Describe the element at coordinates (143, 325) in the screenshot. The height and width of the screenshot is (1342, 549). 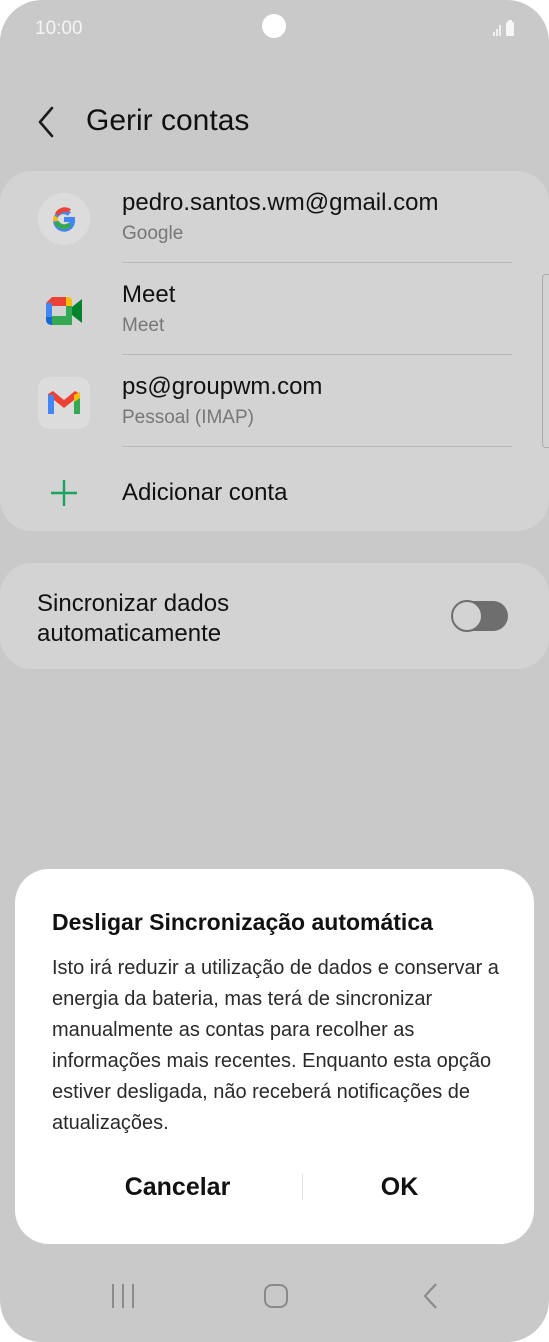
I see `account-type: Meet` at that location.